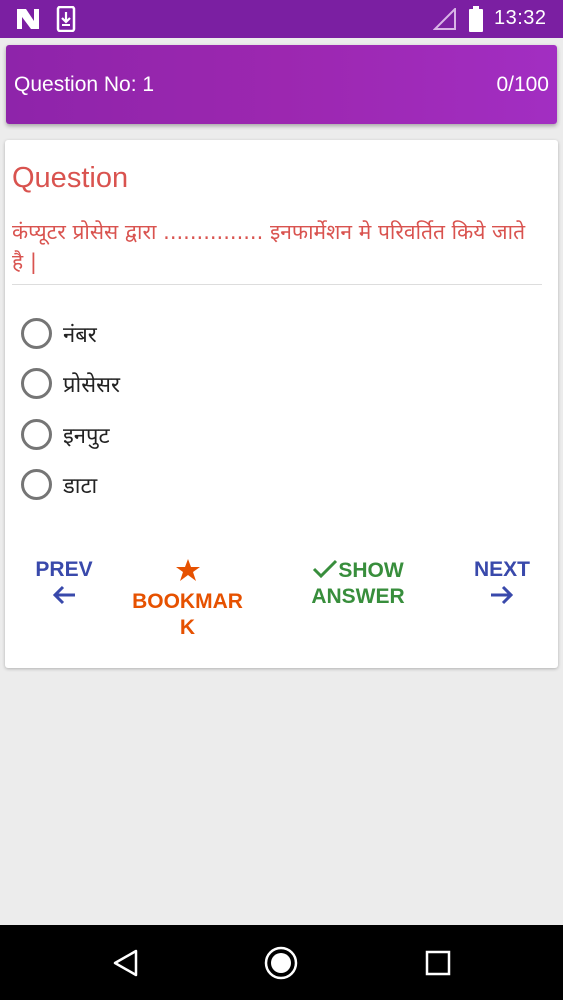 The height and width of the screenshot is (1000, 563). What do you see at coordinates (80, 335) in the screenshot?
I see `option-label: नंबर` at bounding box center [80, 335].